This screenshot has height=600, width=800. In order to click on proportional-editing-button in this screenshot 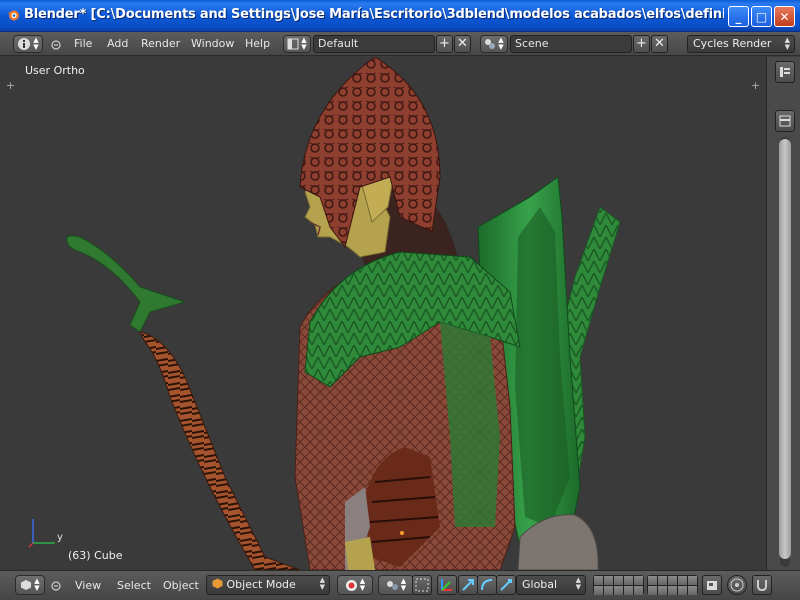, I will do `click(737, 585)`.